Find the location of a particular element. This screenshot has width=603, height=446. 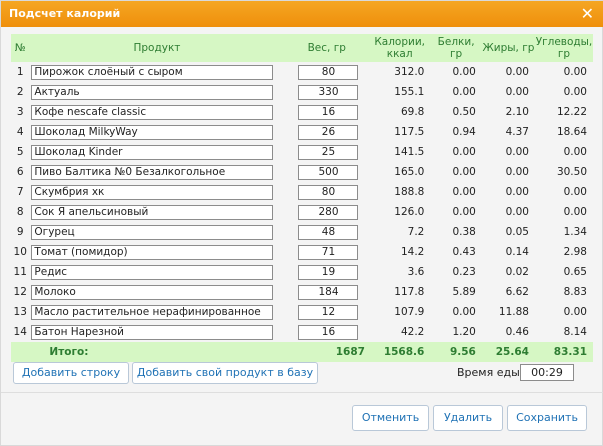

header-fat: Жиры, гр is located at coordinates (508, 48).